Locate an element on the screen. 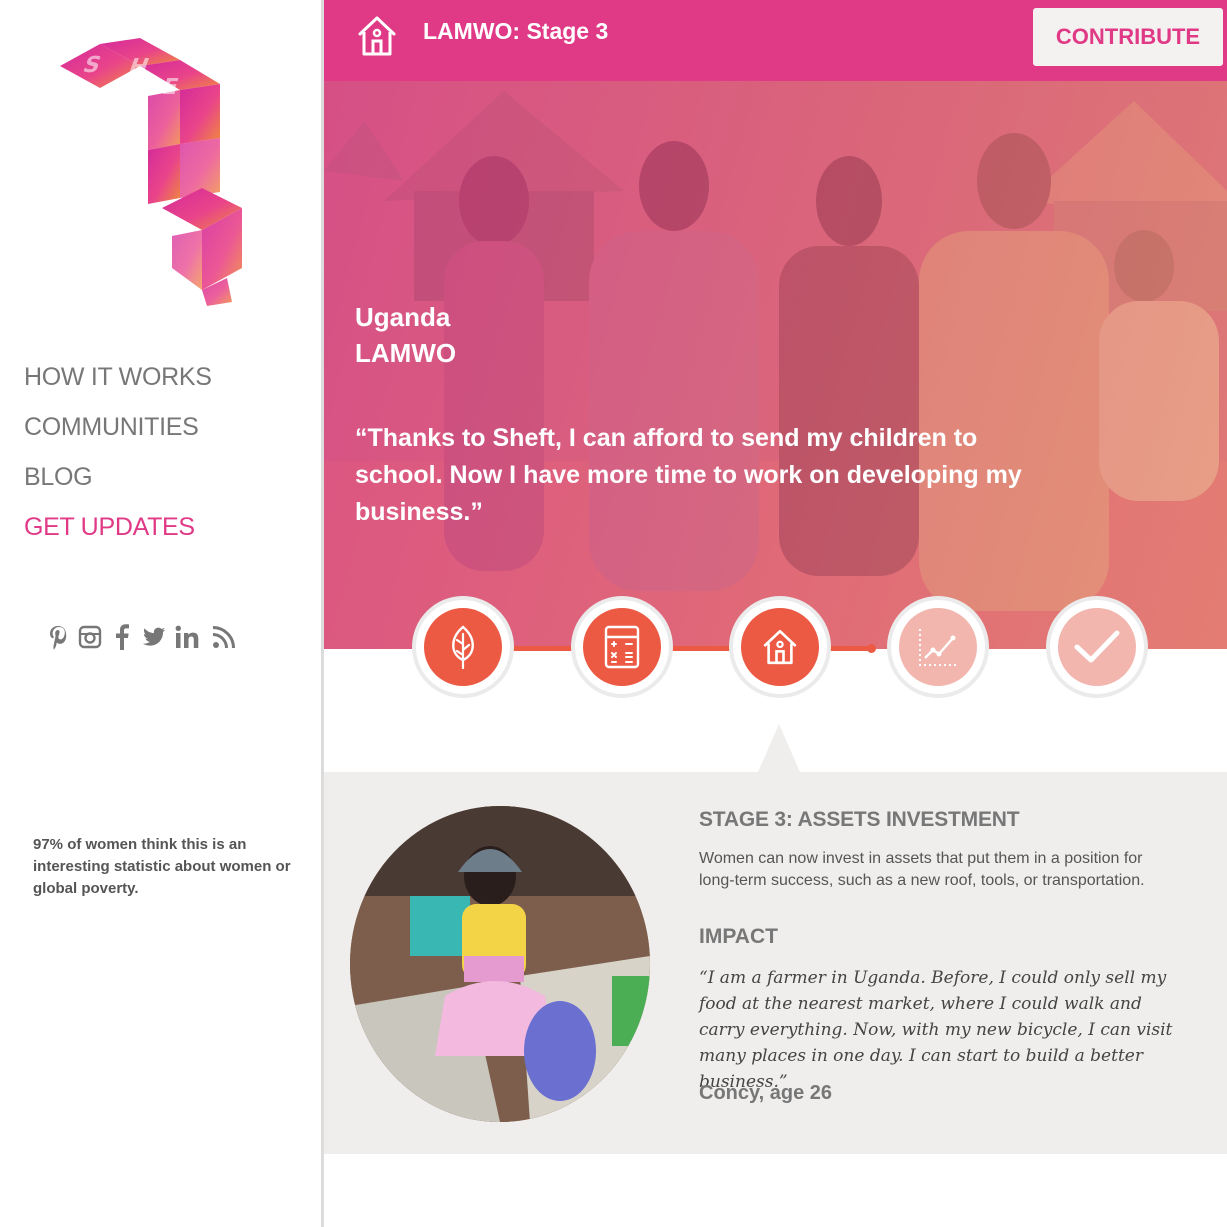  stage-5-button is located at coordinates (1097, 647).